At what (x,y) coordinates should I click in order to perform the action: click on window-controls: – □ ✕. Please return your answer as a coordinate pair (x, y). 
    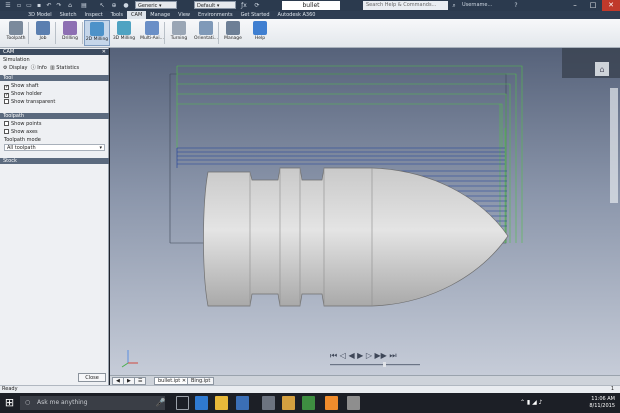
    Looking at the image, I should click on (593, 5).